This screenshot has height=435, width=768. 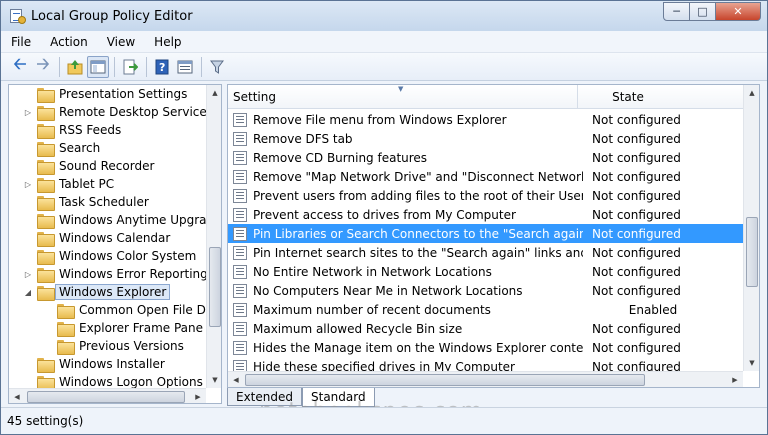 I want to click on menu-file: File, so click(x=25, y=42).